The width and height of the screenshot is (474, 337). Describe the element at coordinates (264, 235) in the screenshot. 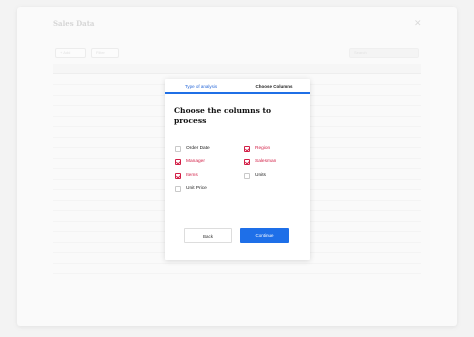

I see `continue-button: Continue` at that location.